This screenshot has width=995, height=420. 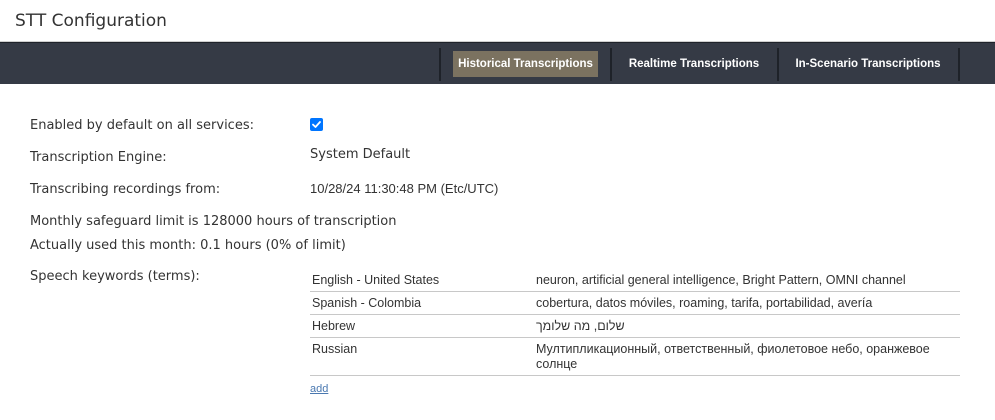 I want to click on tab-historical-transcriptions: Historical Transcriptions, so click(x=525, y=64).